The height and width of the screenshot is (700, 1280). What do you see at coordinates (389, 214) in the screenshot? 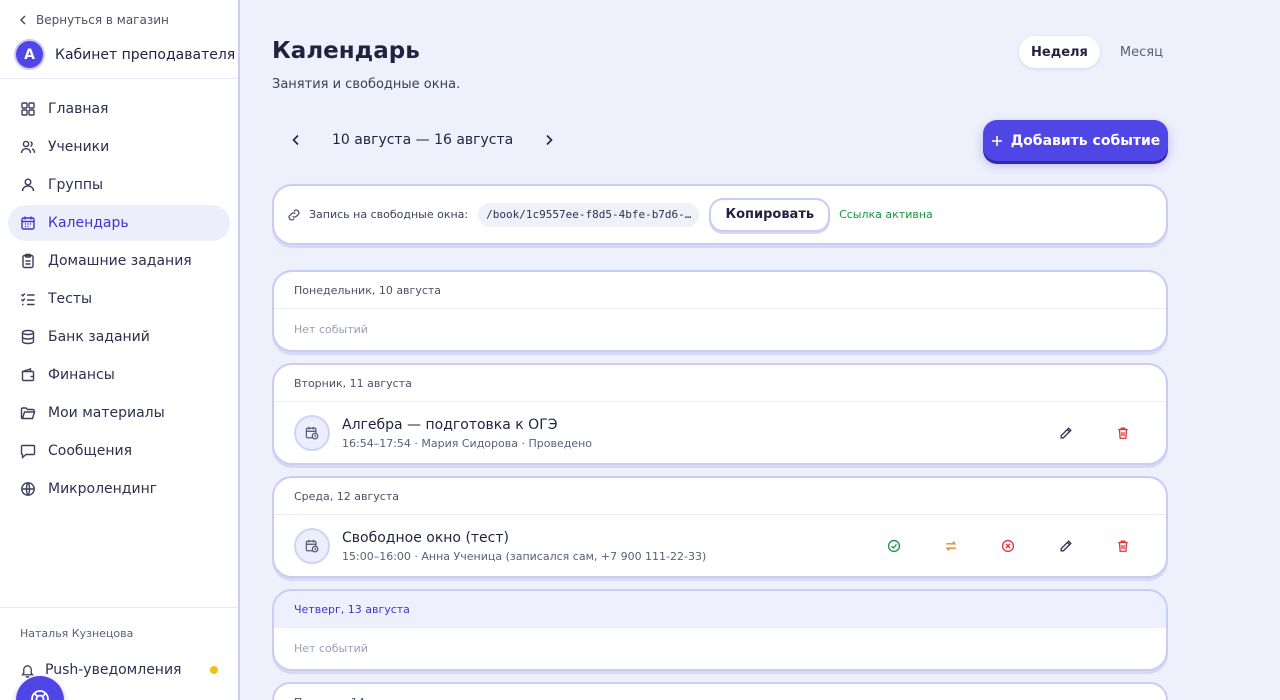
I see `booking-link-label: Запись на свободные окна:` at bounding box center [389, 214].